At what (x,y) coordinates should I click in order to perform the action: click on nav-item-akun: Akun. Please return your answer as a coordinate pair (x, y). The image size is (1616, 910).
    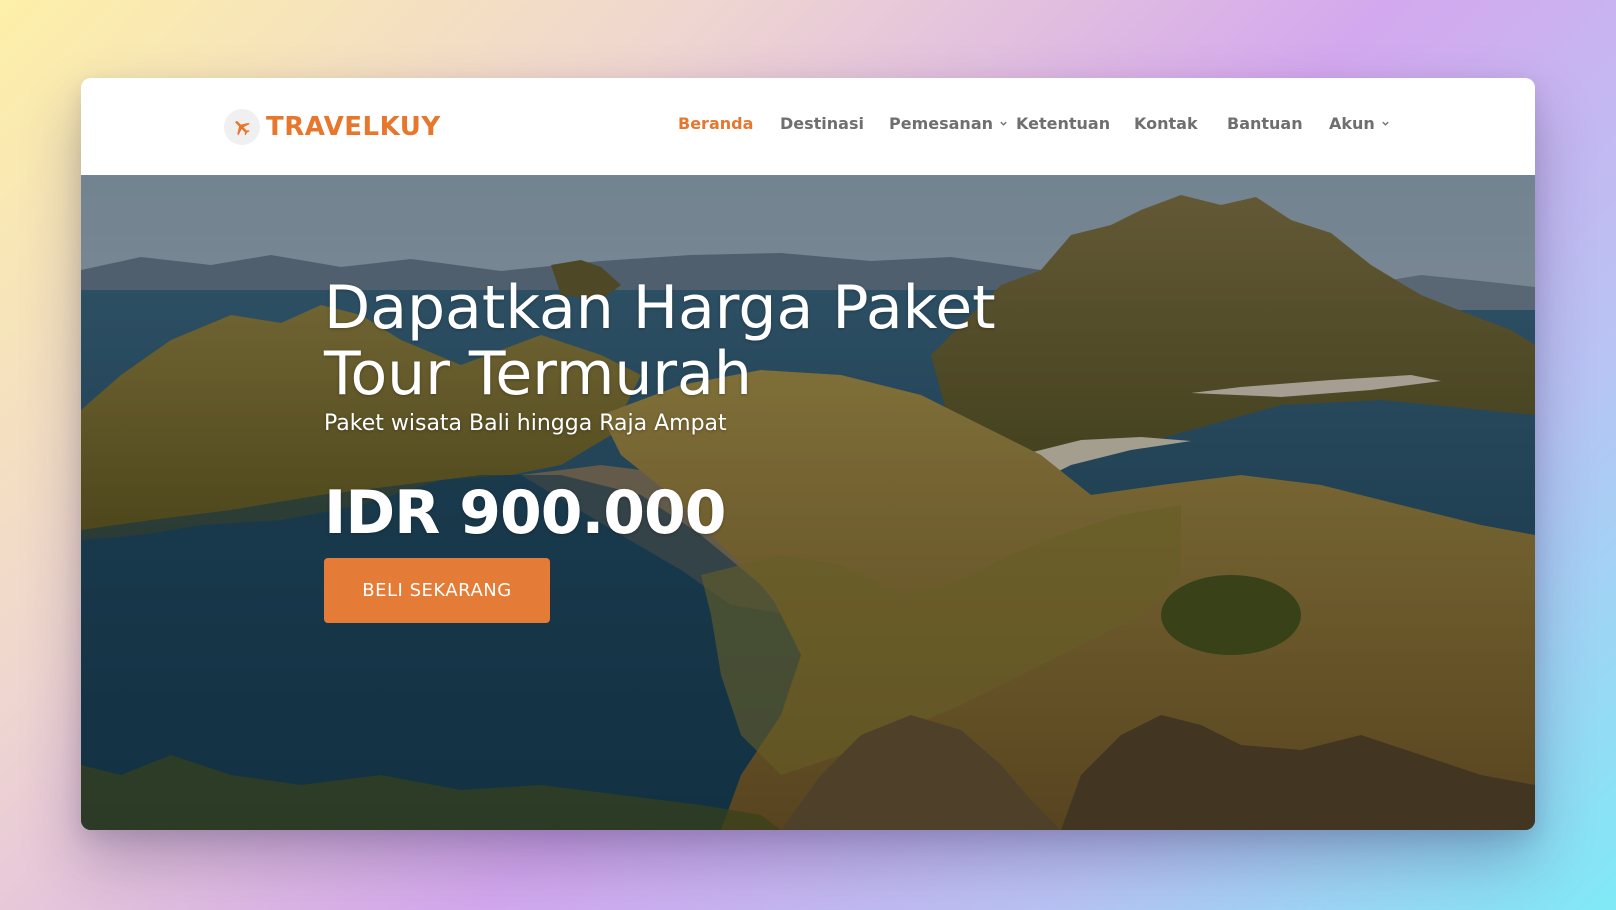
    Looking at the image, I should click on (1359, 123).